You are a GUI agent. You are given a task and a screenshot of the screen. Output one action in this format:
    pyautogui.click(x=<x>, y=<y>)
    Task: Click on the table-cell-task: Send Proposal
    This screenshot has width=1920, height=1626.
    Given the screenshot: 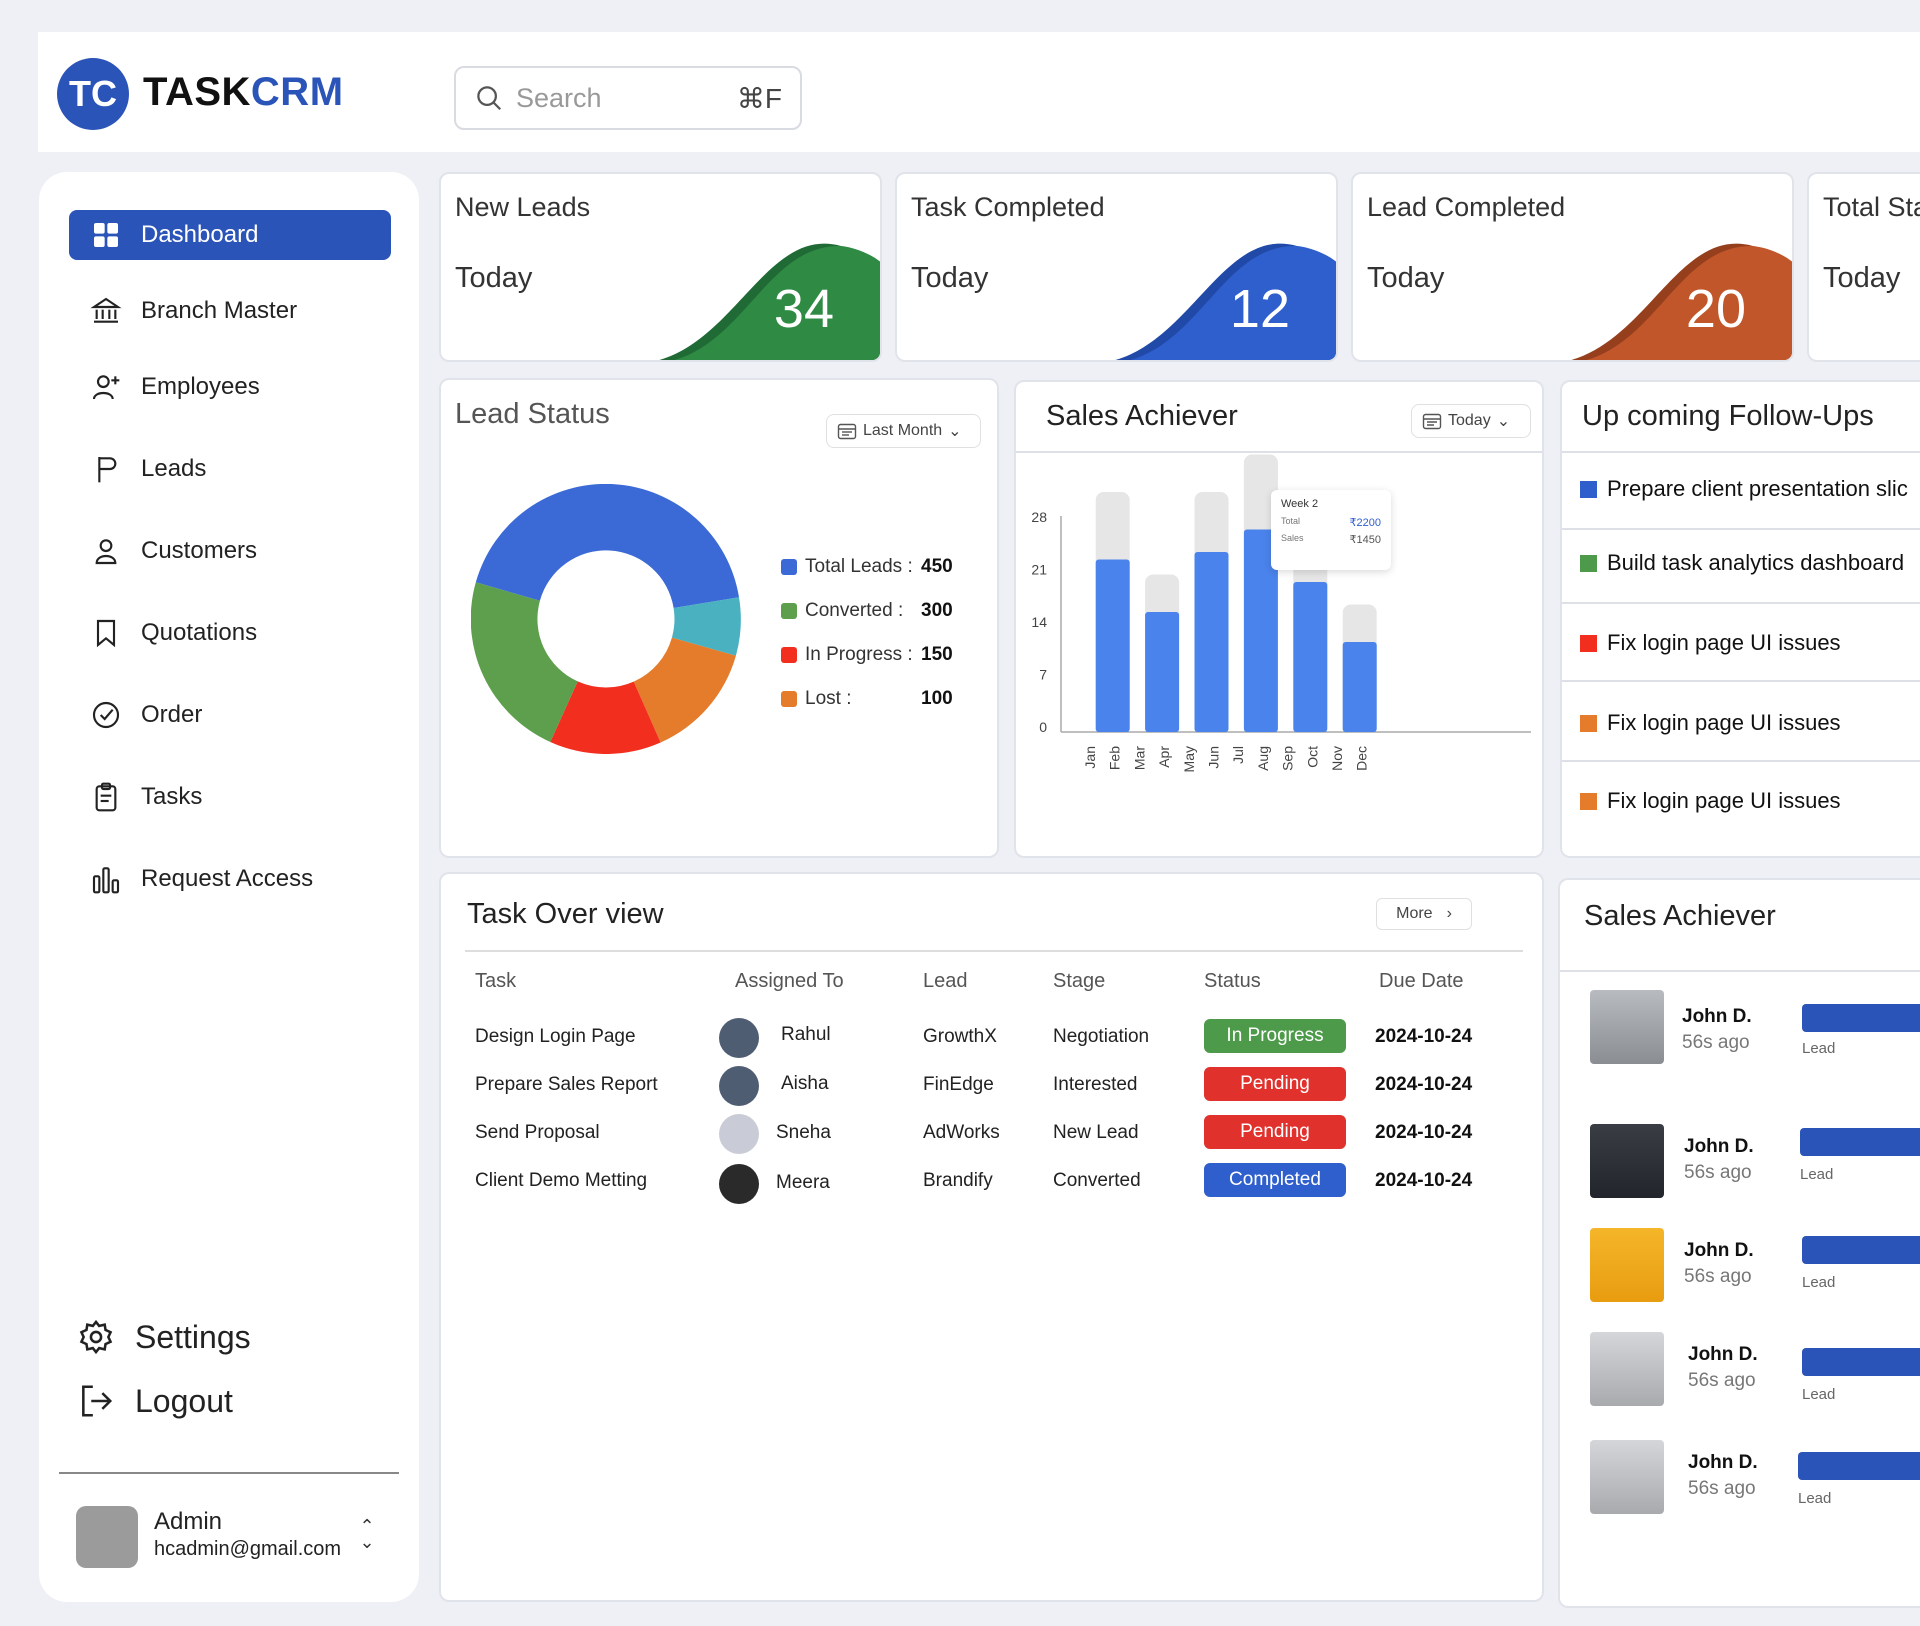 What is the action you would take?
    pyautogui.click(x=537, y=1132)
    